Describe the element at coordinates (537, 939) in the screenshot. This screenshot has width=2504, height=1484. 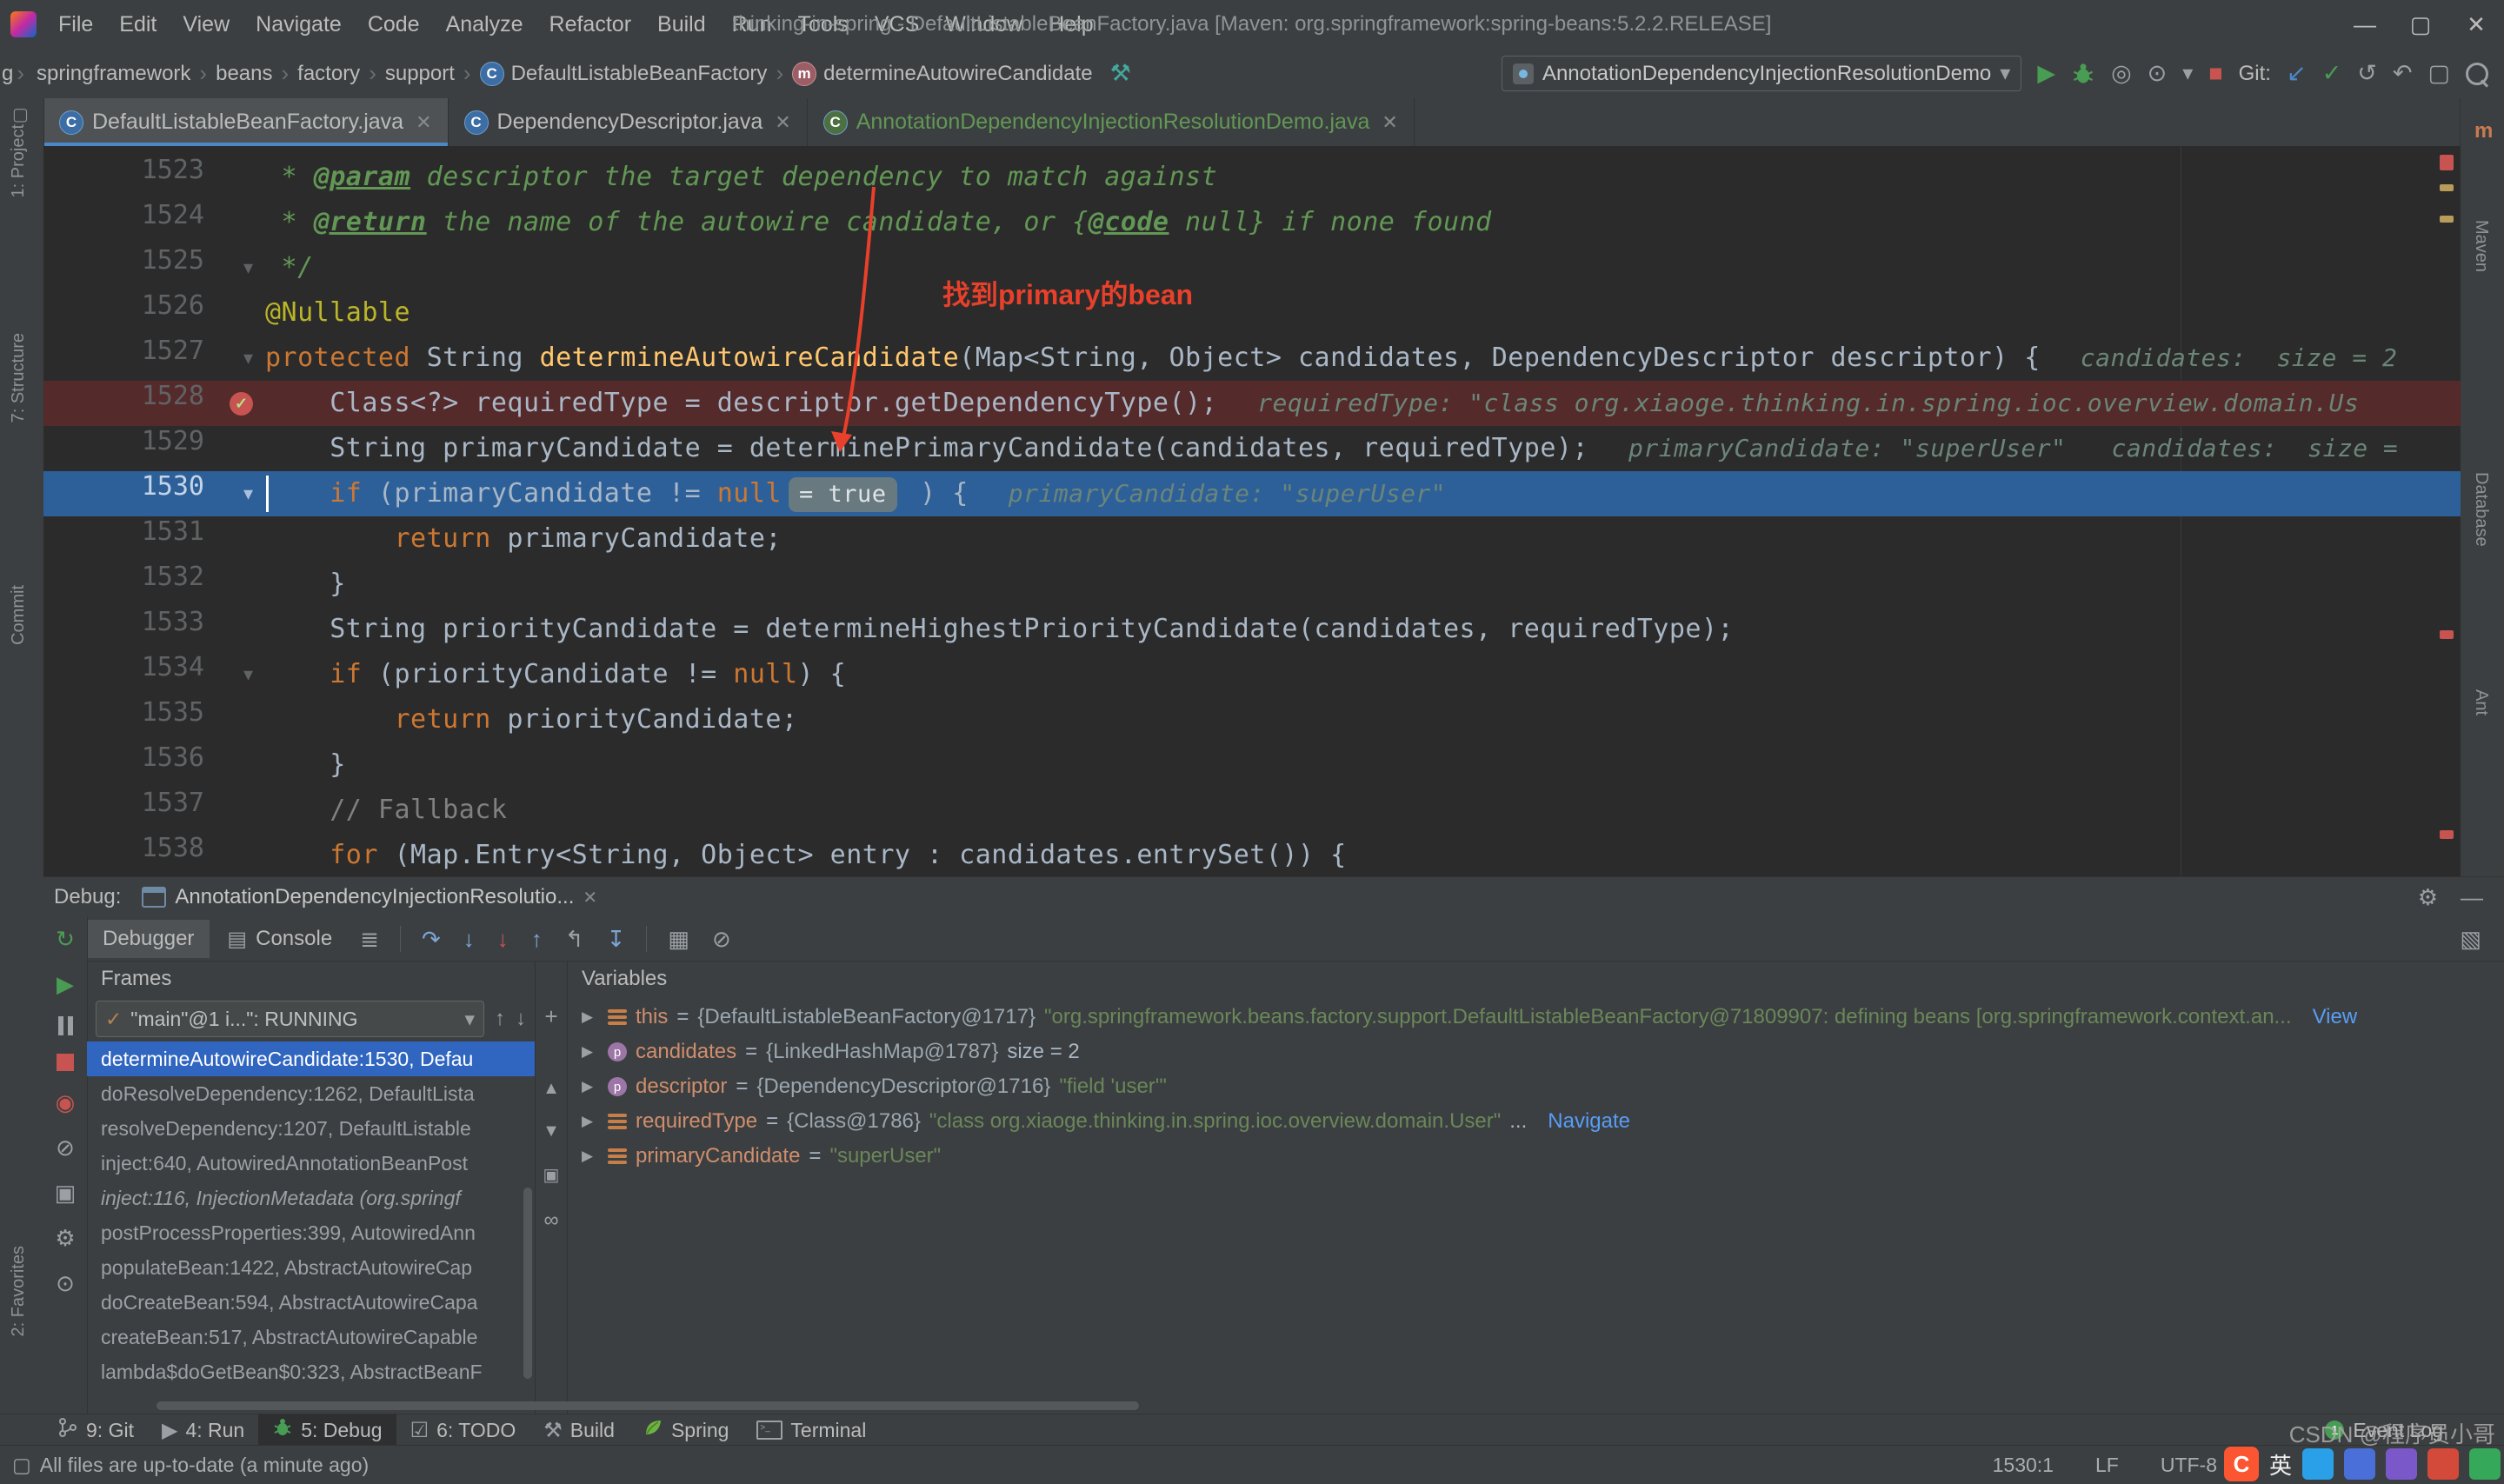
I see `step-out-icon: ↑` at that location.